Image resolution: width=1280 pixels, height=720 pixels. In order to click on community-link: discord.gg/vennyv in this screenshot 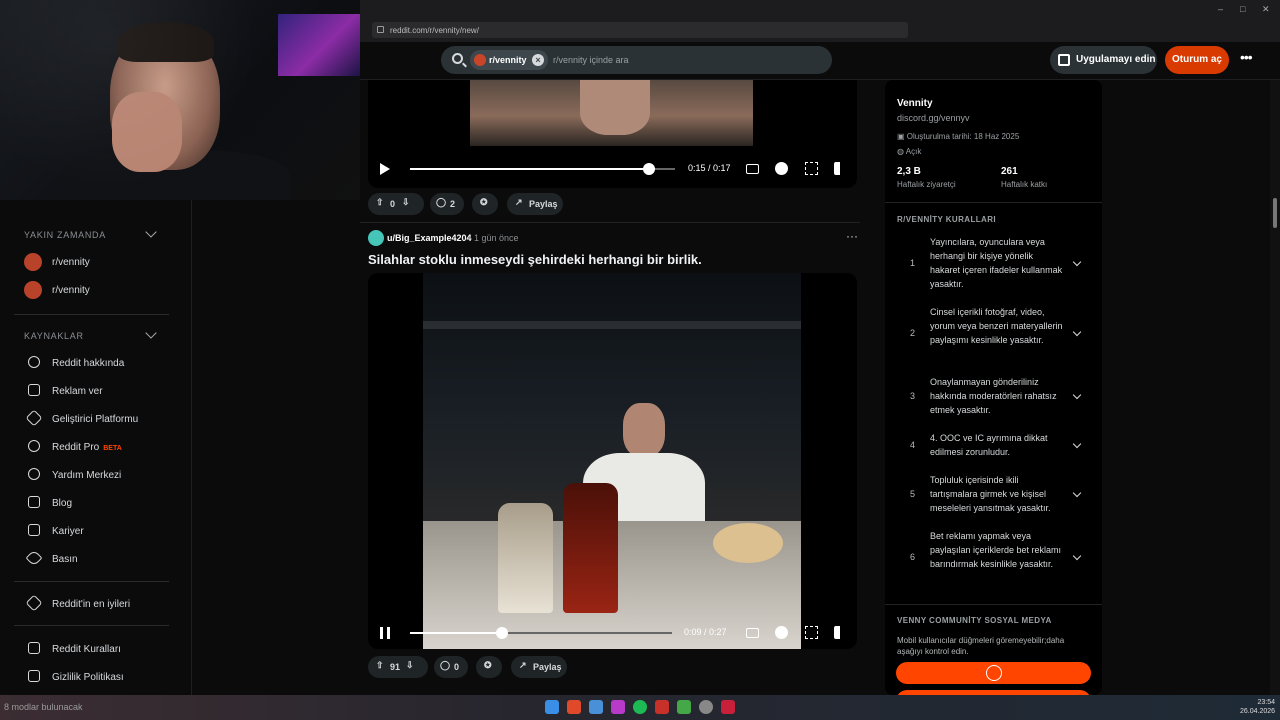, I will do `click(933, 118)`.